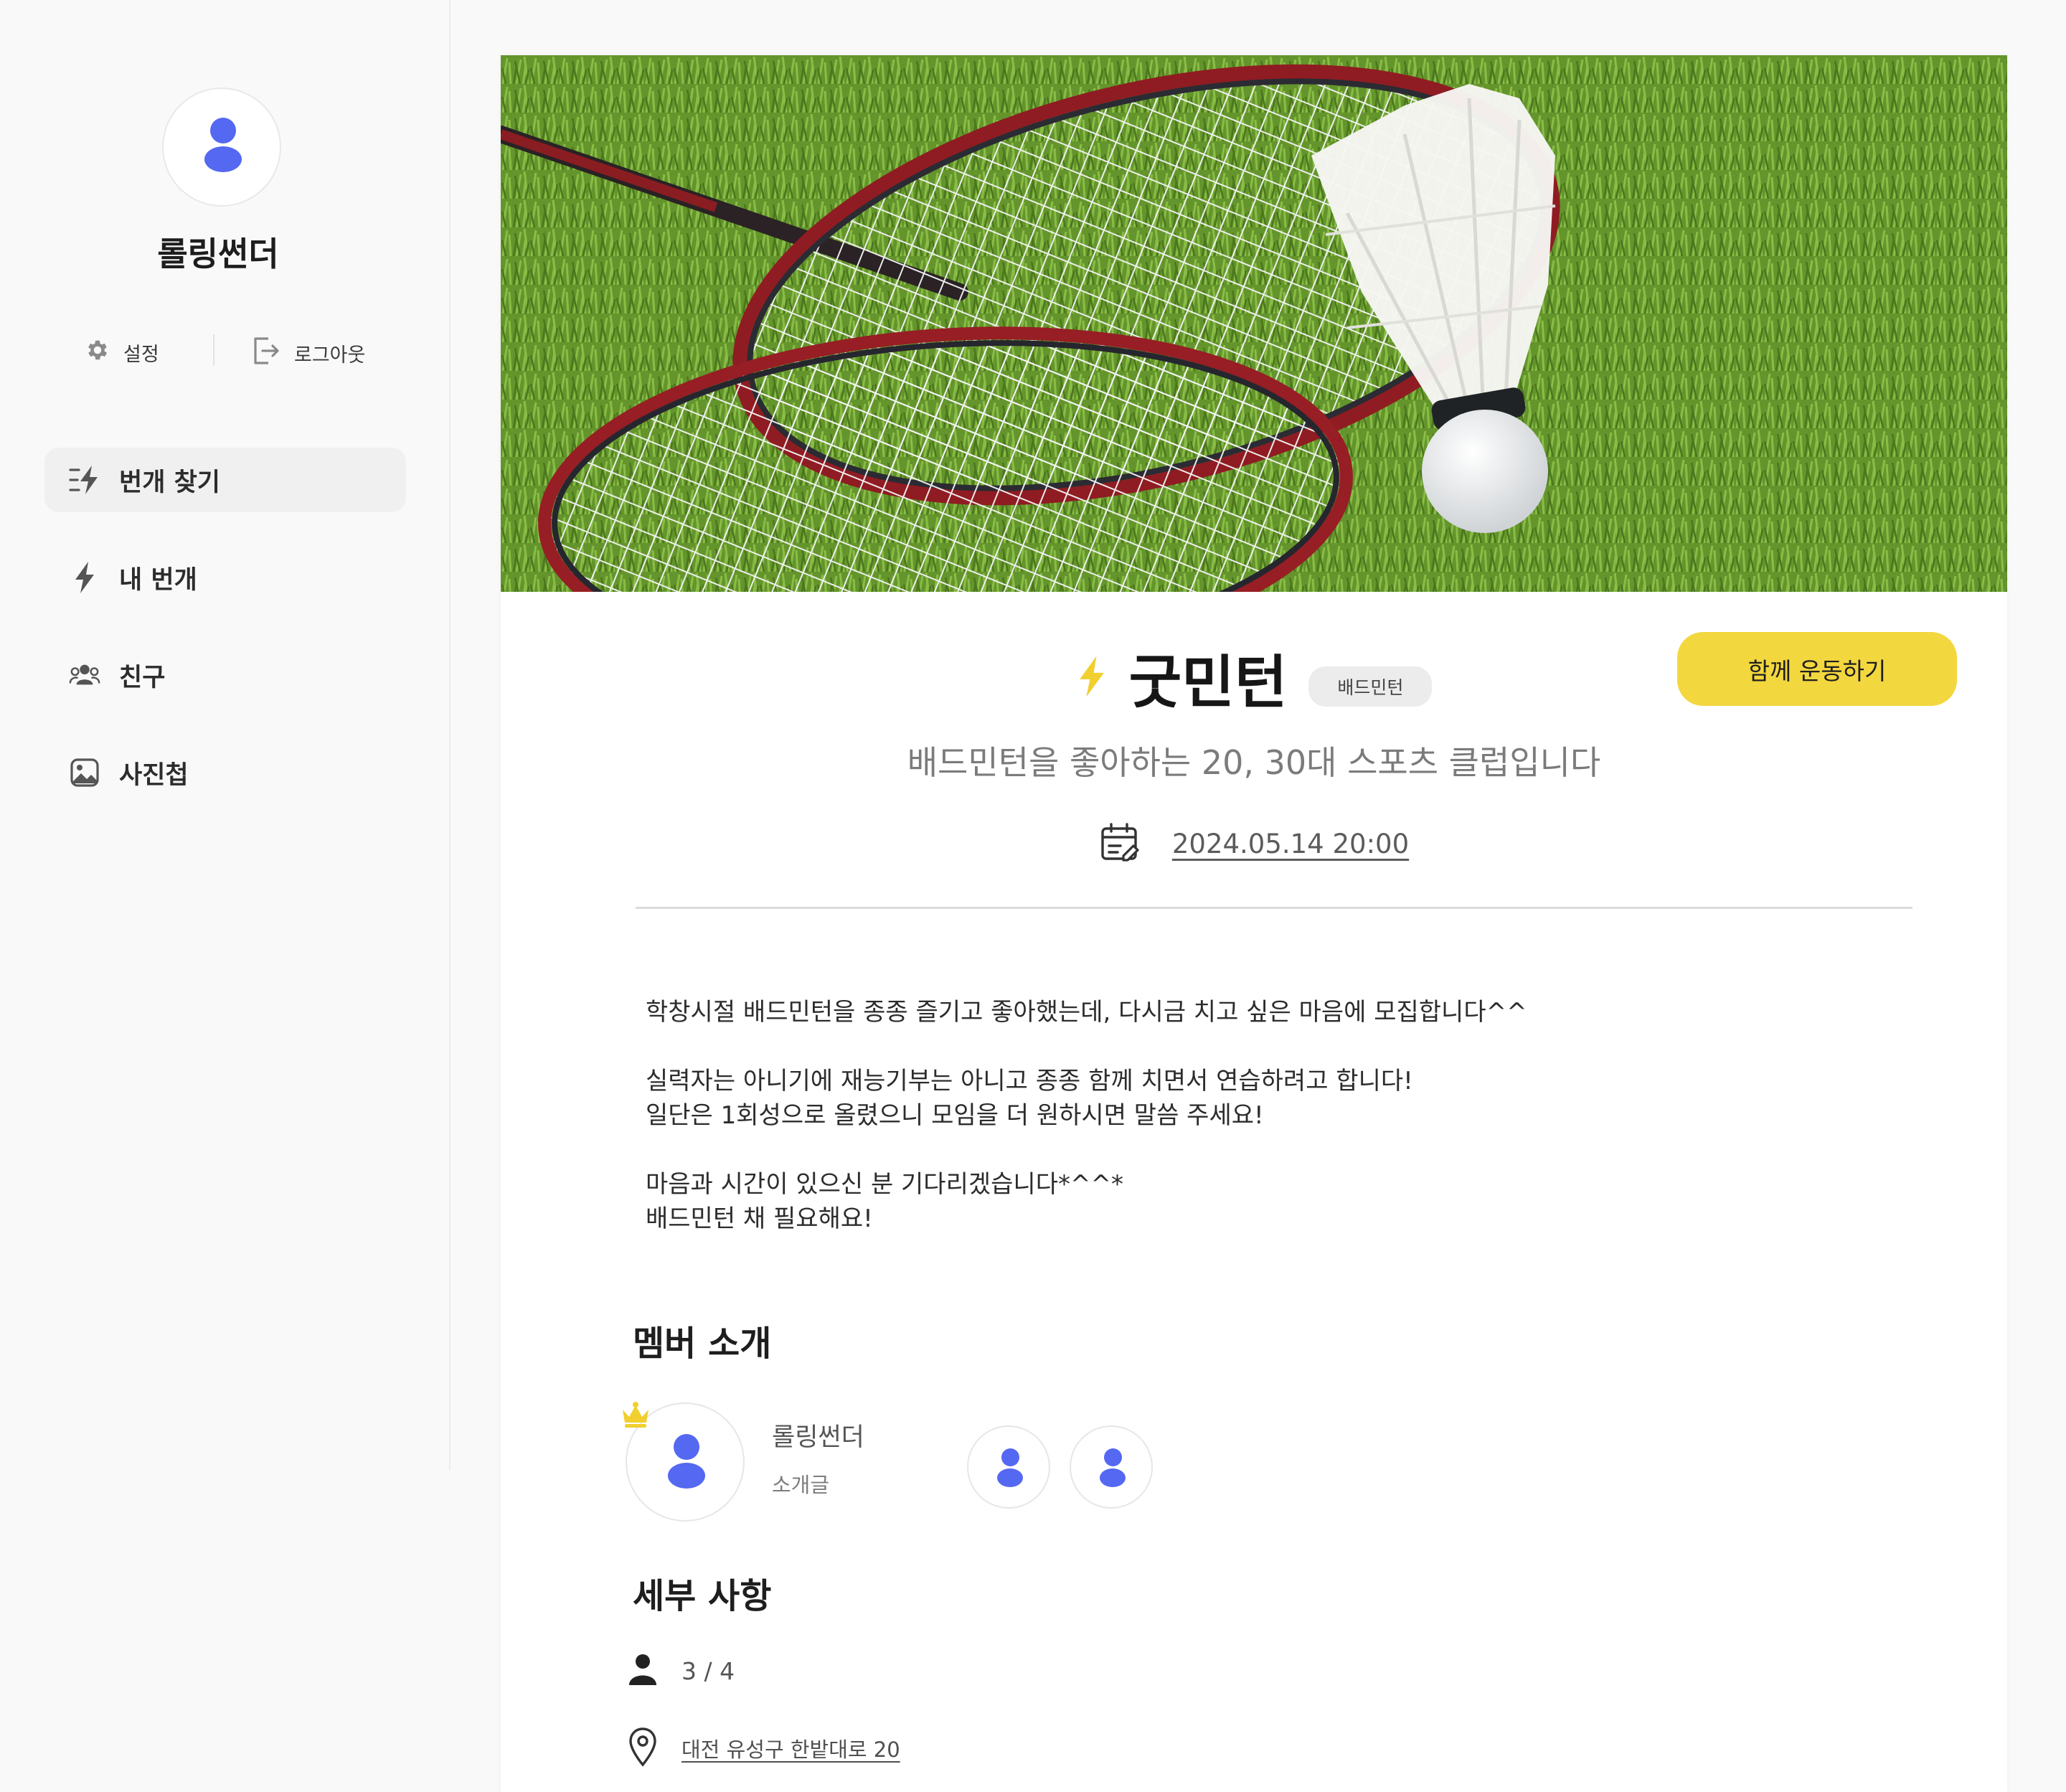 Image resolution: width=2066 pixels, height=1792 pixels. I want to click on description-line: 마음과 시간이 있으신 분 기다리겠습니다*^^*, so click(884, 1184).